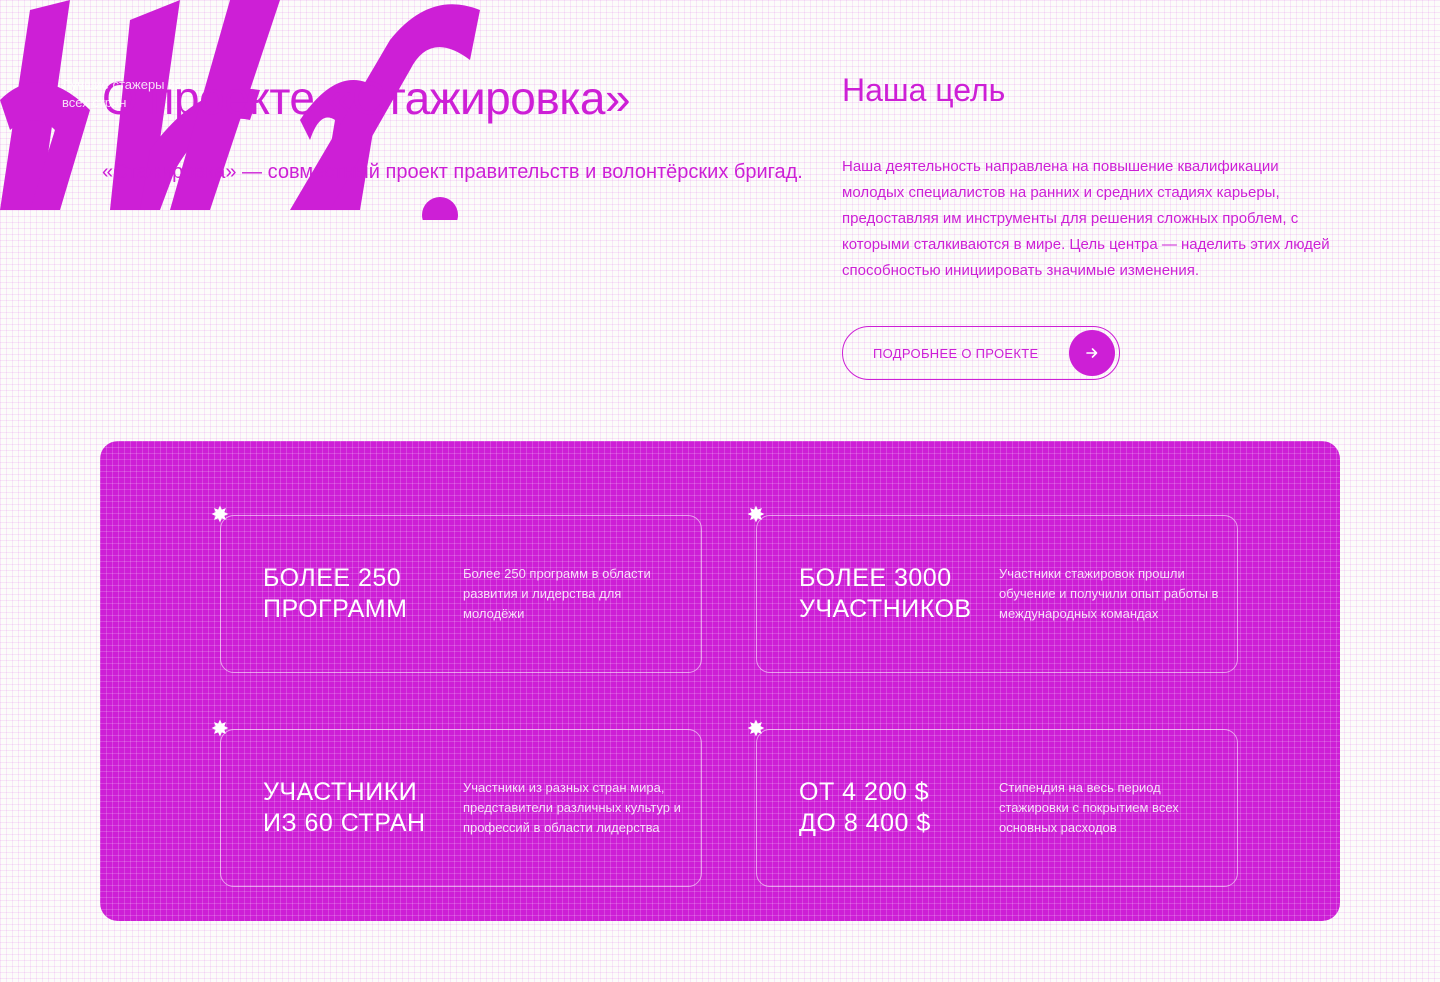 The width and height of the screenshot is (1440, 982). I want to click on stat-value: УЧАСТНИКИ ИЗ 60 СТРАН, so click(358, 808).